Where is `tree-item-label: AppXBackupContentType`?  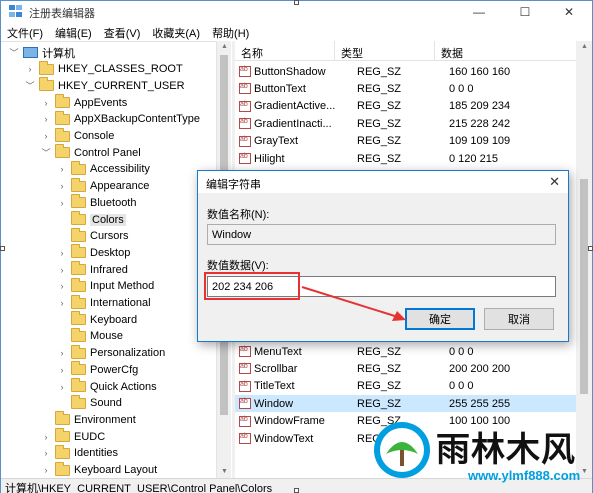
tree-item-label: AppXBackupContentType is located at coordinates (137, 119).